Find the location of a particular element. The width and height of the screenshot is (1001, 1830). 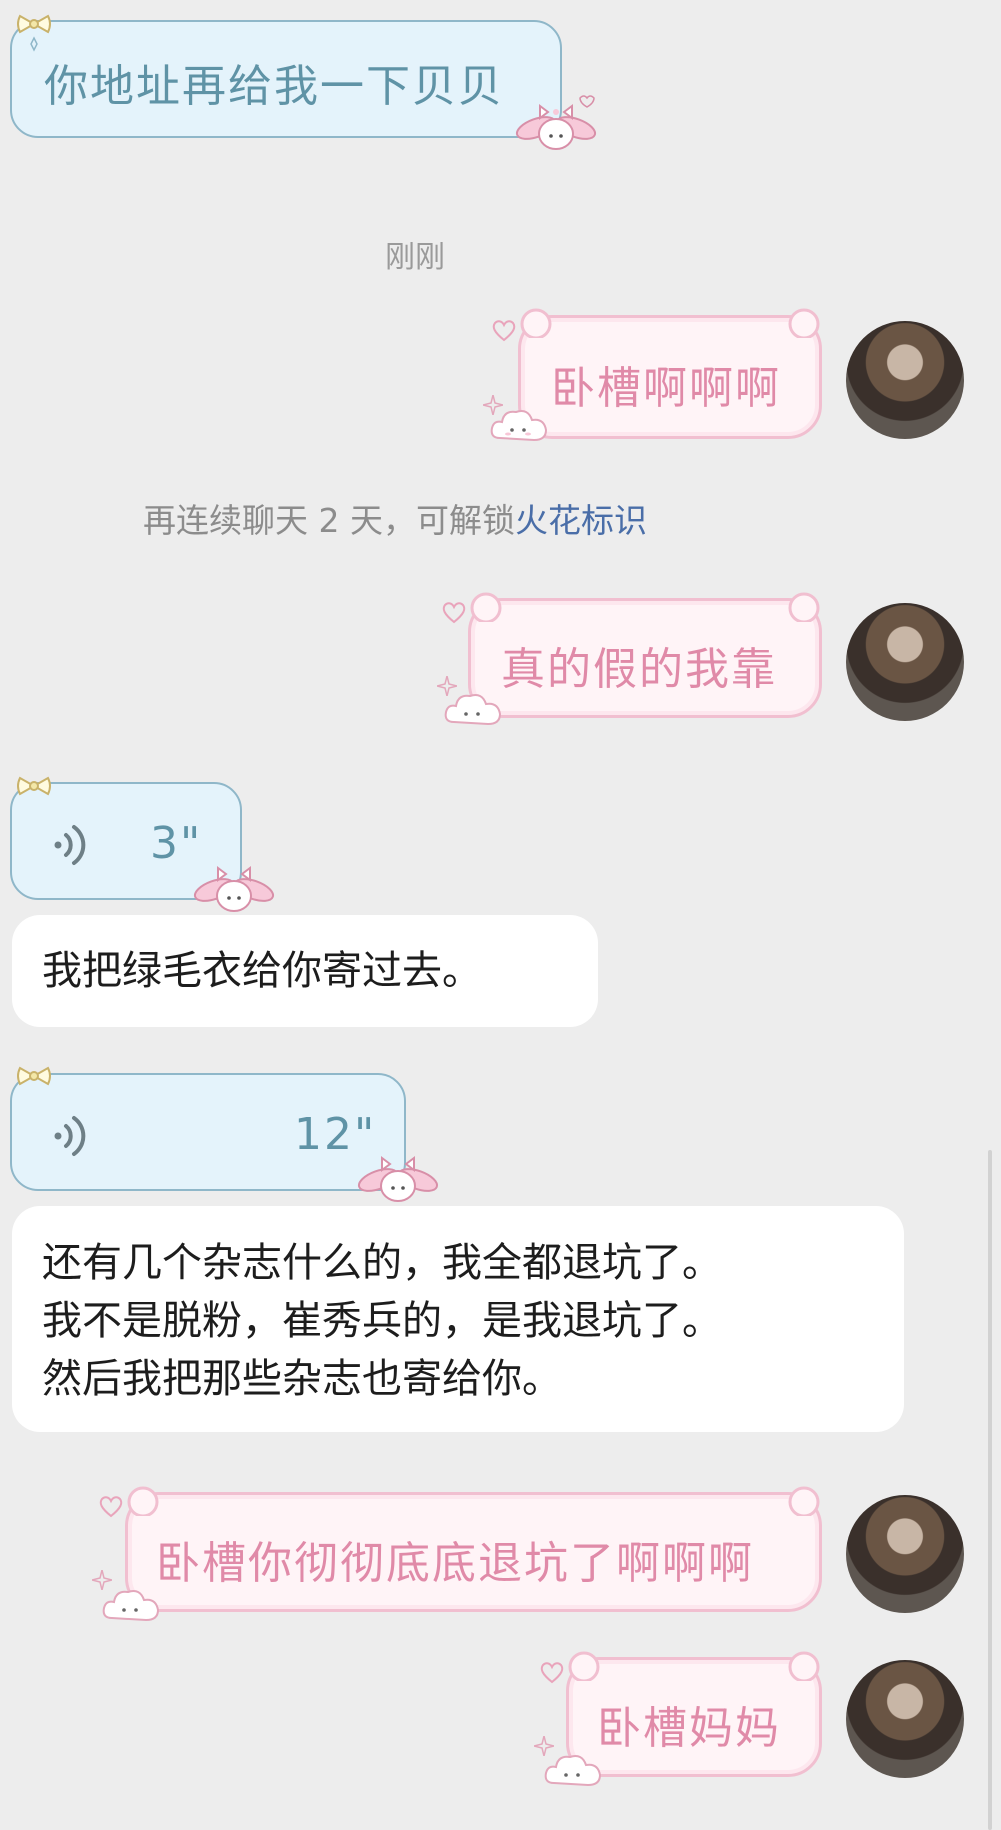

message-text: 你地址再给我一下贝贝 is located at coordinates (274, 86).